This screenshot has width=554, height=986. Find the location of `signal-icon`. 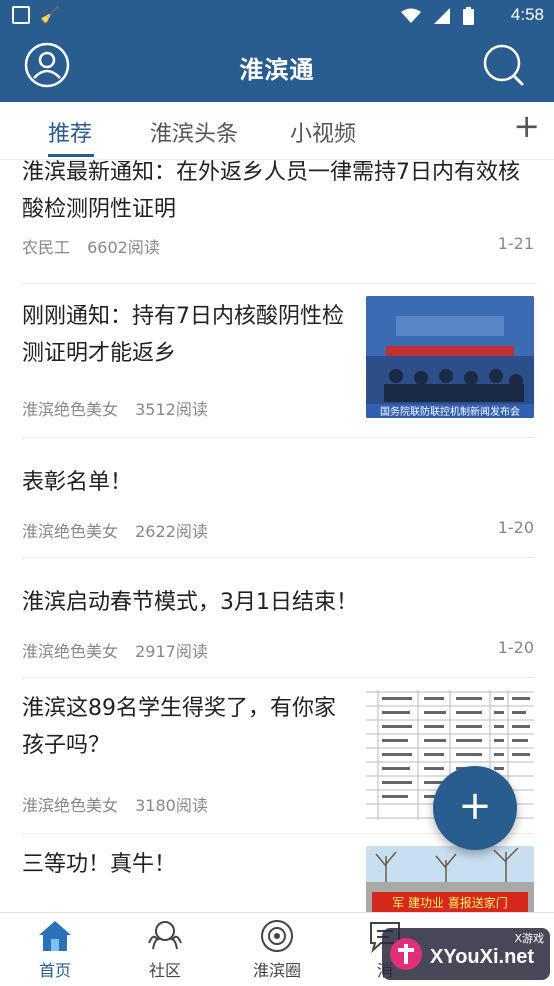

signal-icon is located at coordinates (441, 15).